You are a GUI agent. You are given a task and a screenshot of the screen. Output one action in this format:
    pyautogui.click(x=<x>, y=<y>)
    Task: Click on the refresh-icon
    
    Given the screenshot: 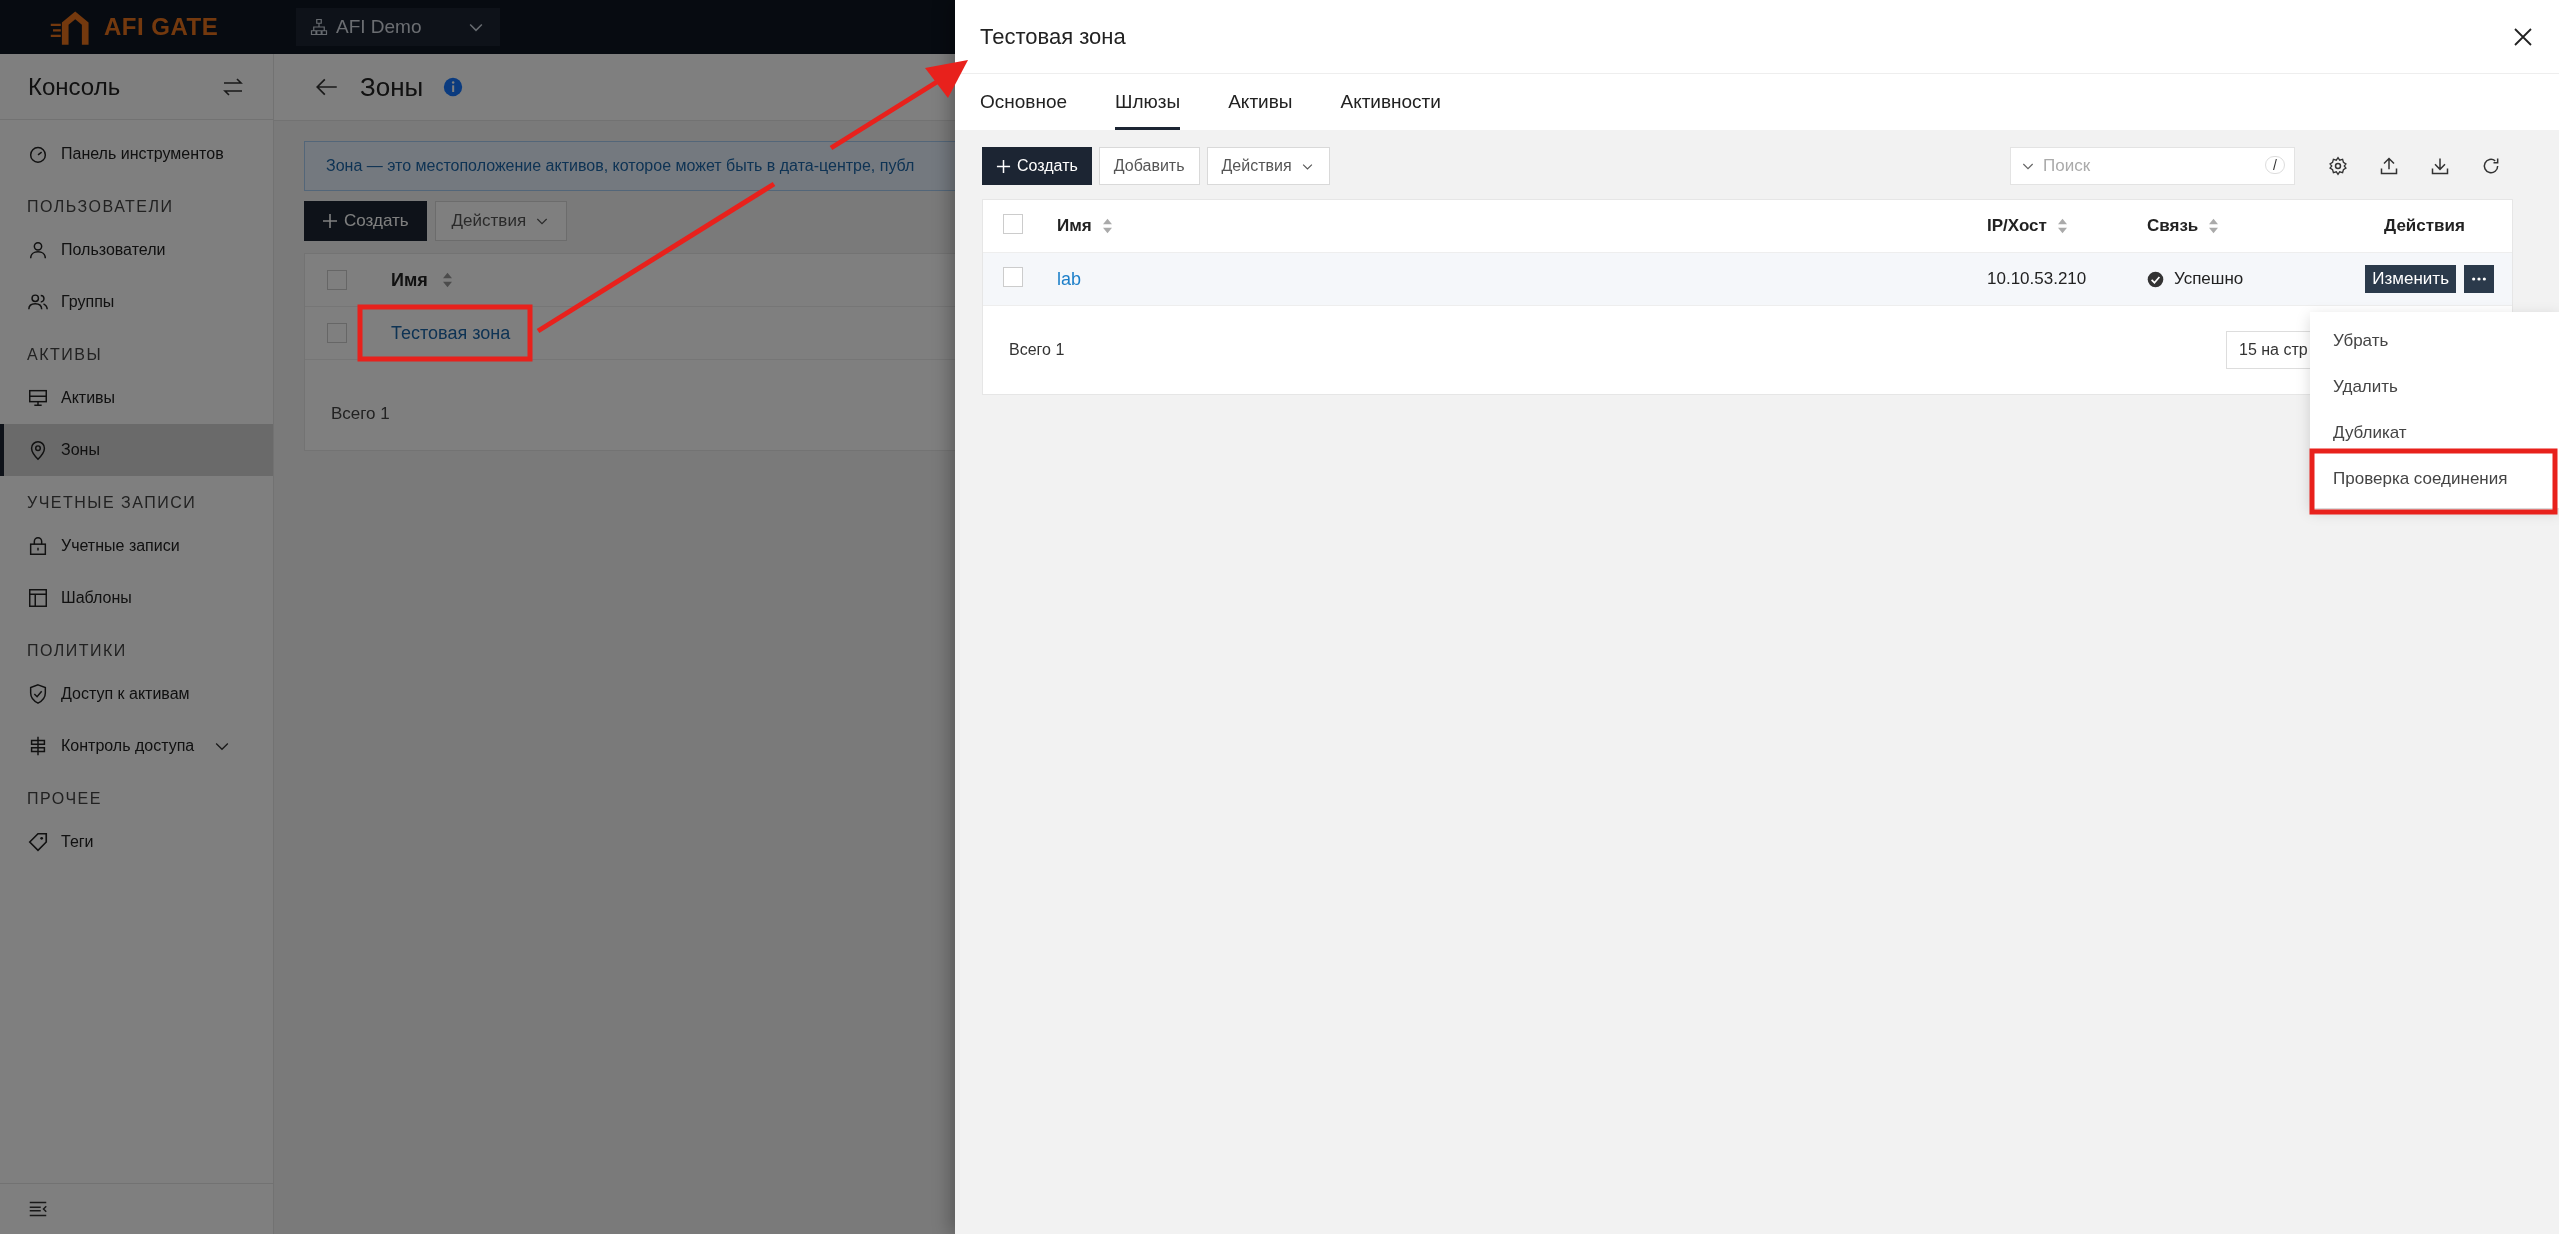 What is the action you would take?
    pyautogui.click(x=2491, y=166)
    